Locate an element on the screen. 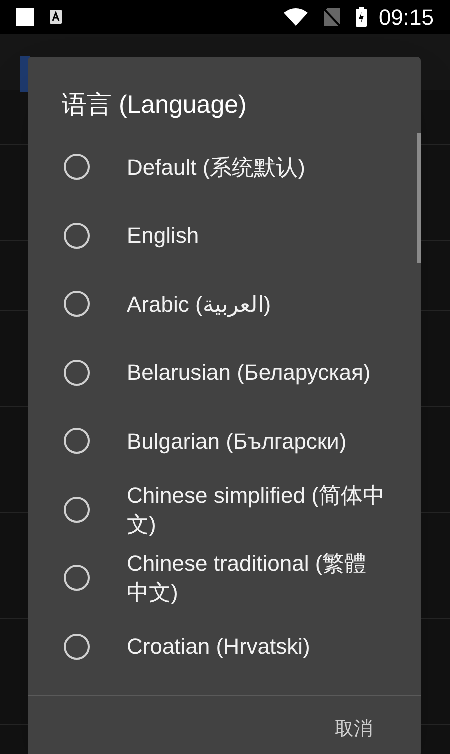 The height and width of the screenshot is (754, 450). wifi-icon is located at coordinates (296, 17).